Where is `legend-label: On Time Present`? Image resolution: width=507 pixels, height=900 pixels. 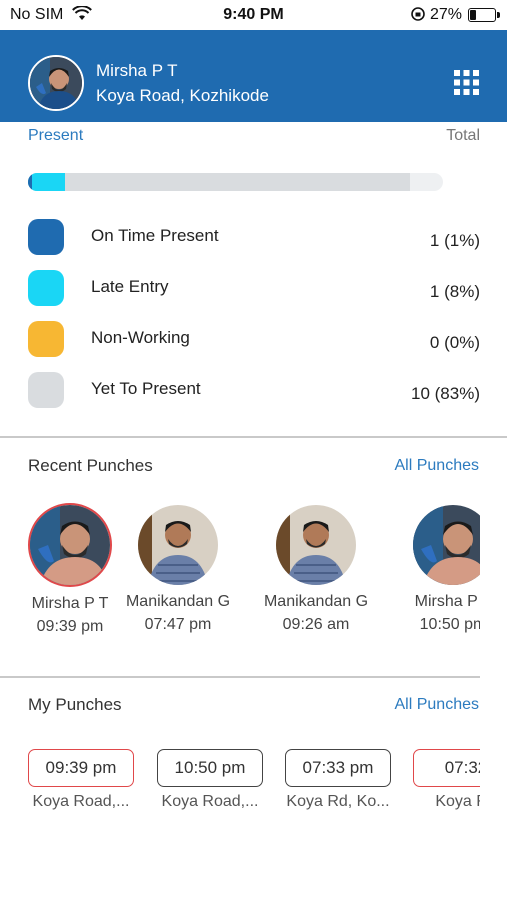
legend-label: On Time Present is located at coordinates (155, 235).